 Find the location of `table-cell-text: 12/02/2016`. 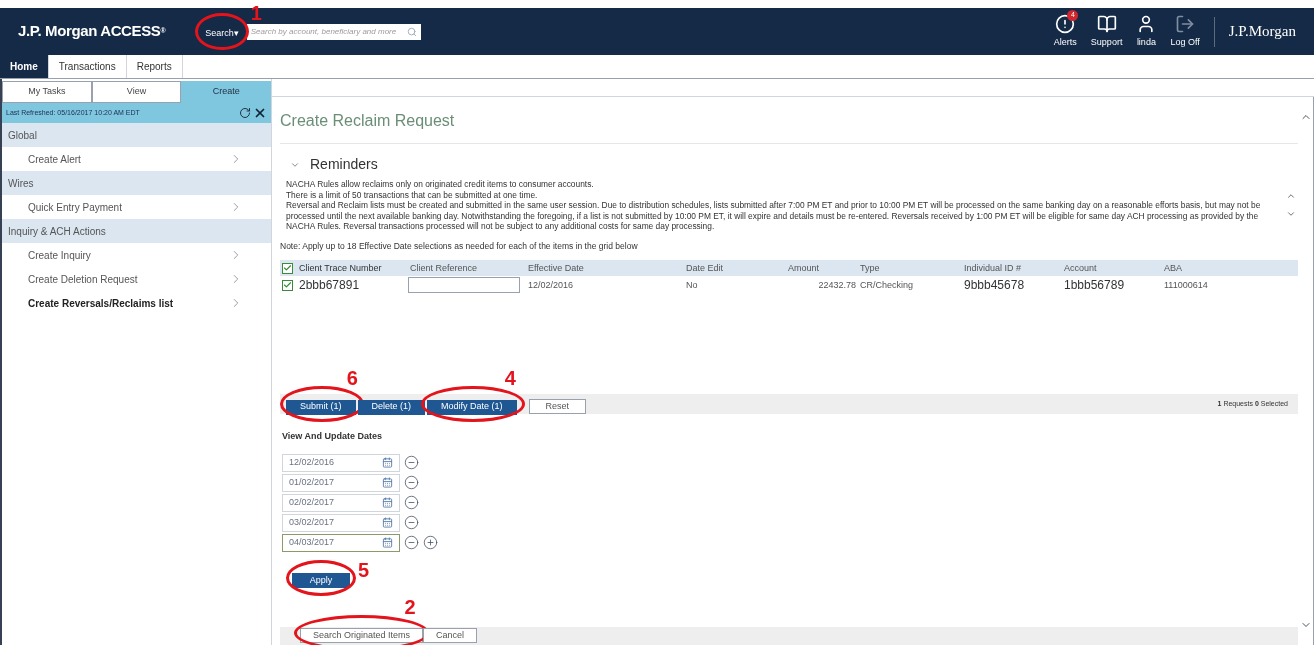

table-cell-text: 12/02/2016 is located at coordinates (551, 285).